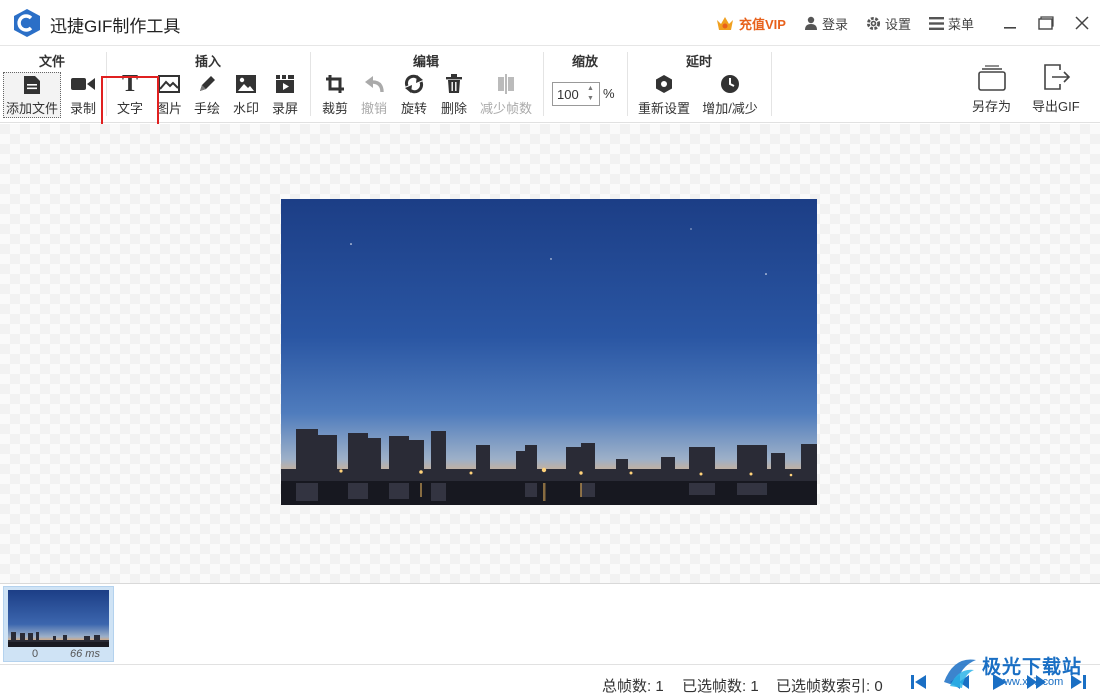 The image size is (1100, 700). I want to click on zoom-input: 100 ▲ ▼, so click(576, 94).